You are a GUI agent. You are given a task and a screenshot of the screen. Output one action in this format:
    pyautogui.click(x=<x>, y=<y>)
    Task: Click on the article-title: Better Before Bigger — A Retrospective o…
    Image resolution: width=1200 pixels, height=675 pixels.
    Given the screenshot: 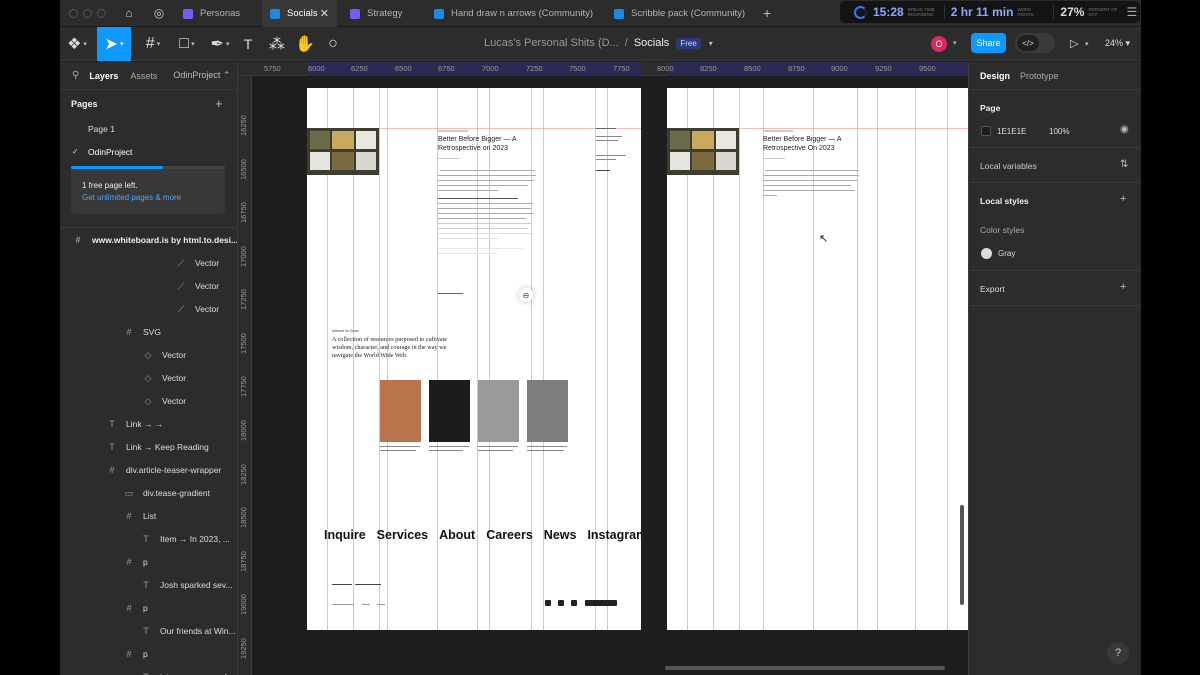 What is the action you would take?
    pyautogui.click(x=477, y=144)
    